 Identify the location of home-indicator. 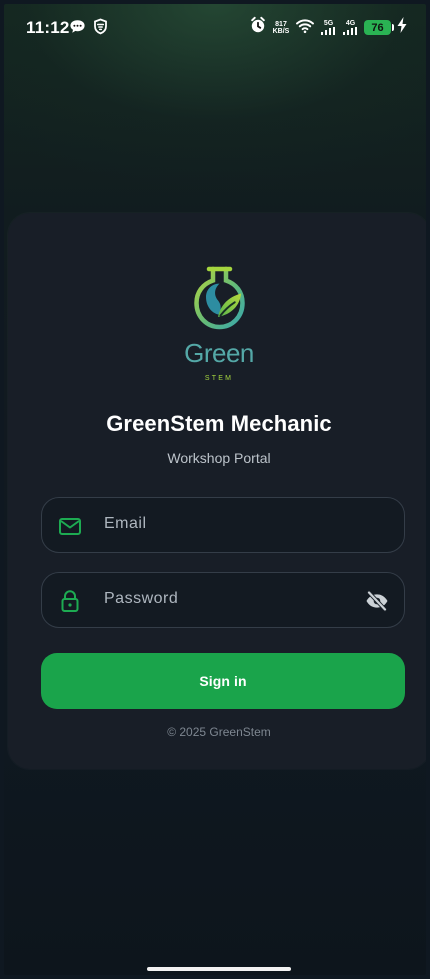
(219, 969).